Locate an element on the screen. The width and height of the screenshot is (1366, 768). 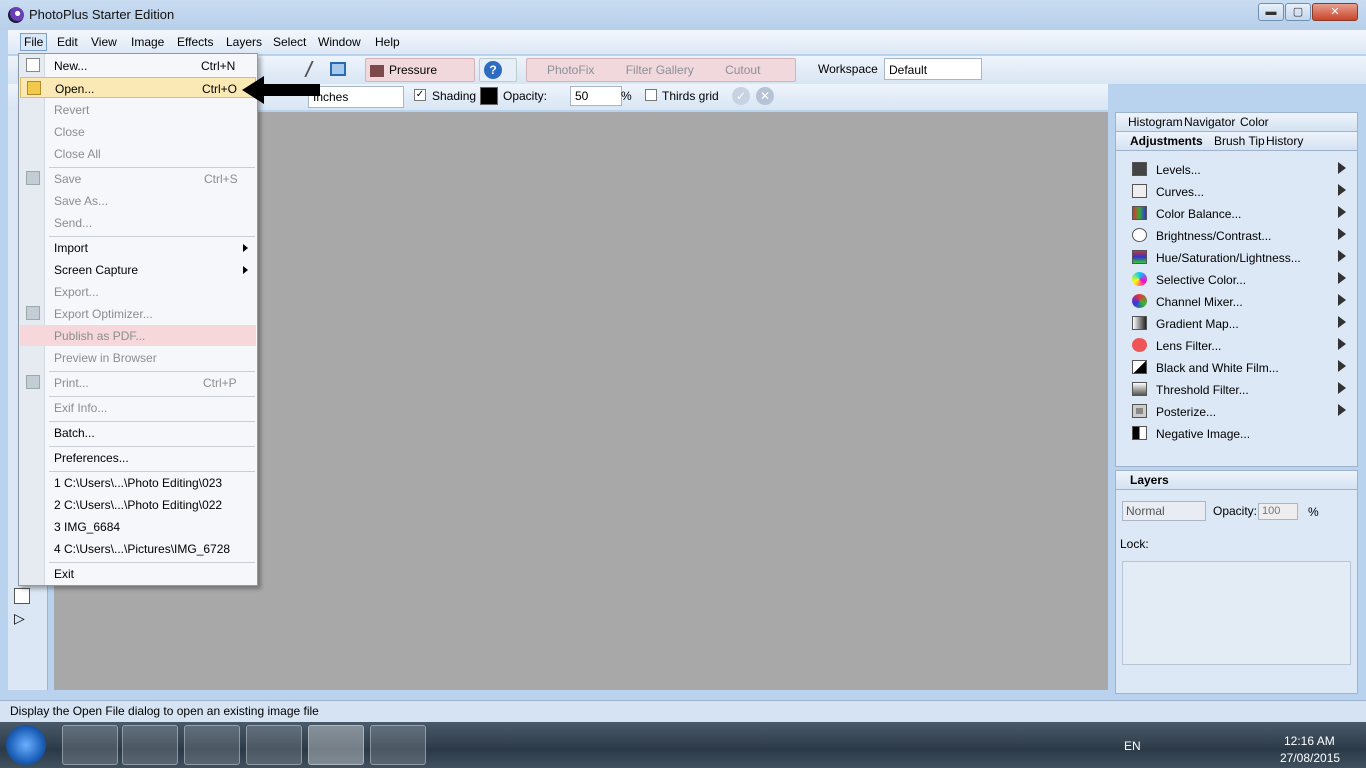
pressure-studio-button: Pressure Studio is located at coordinates (420, 78).